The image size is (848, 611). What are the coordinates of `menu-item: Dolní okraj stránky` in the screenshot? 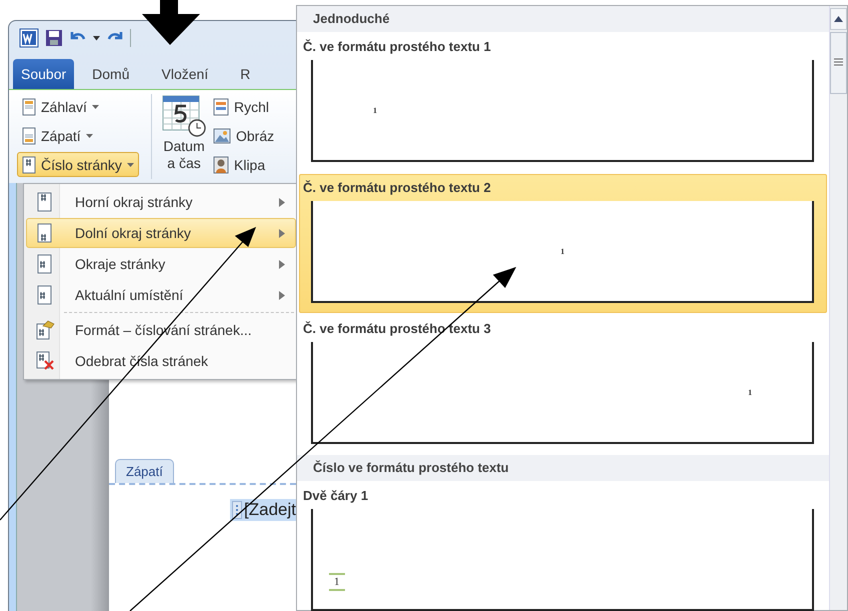 It's located at (161, 233).